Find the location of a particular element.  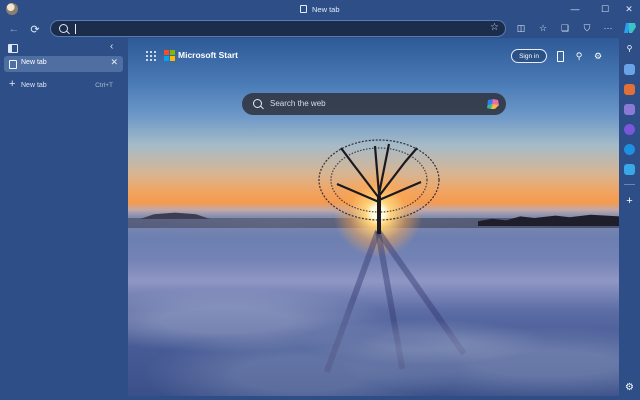

rewards-icon: ⚲ is located at coordinates (579, 56).